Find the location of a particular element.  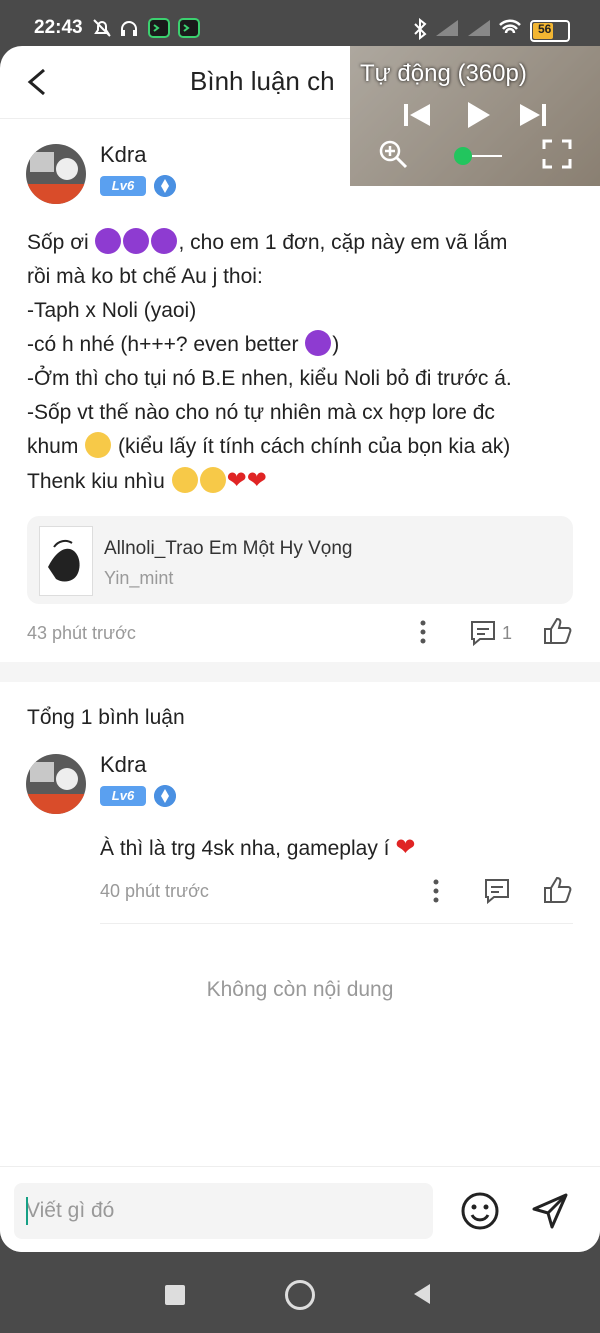

text-cursor is located at coordinates (27, 1211).